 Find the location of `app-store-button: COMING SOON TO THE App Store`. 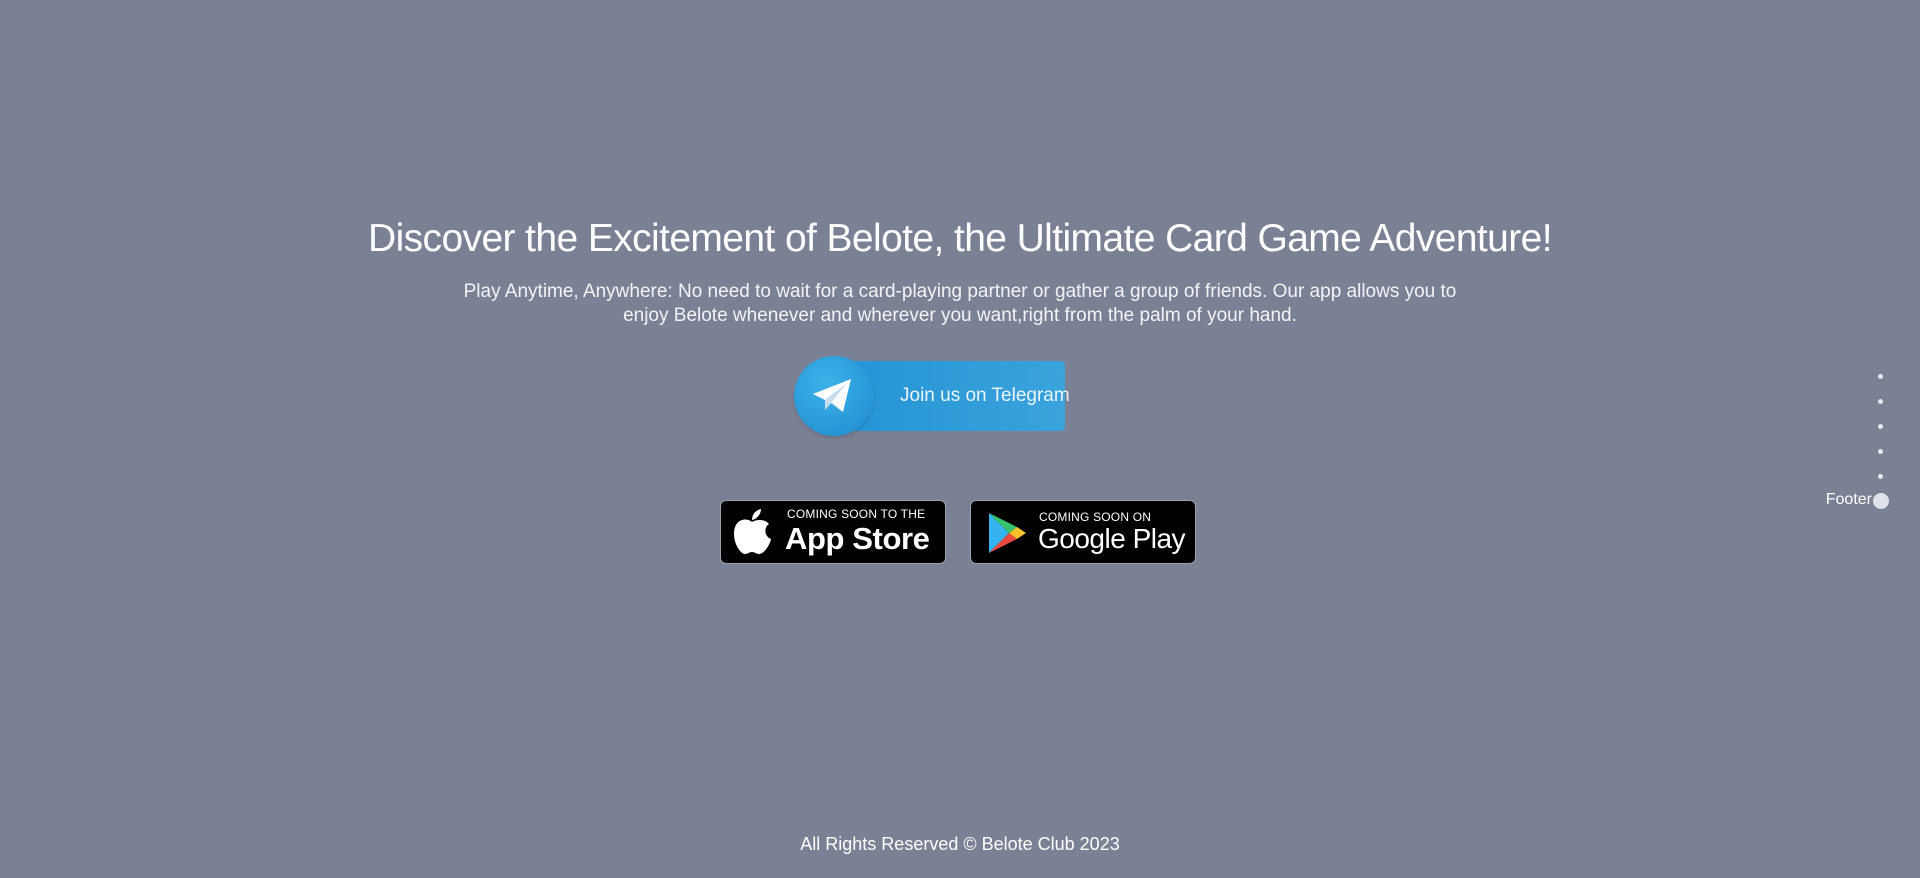

app-store-button: COMING SOON TO THE App Store is located at coordinates (833, 532).